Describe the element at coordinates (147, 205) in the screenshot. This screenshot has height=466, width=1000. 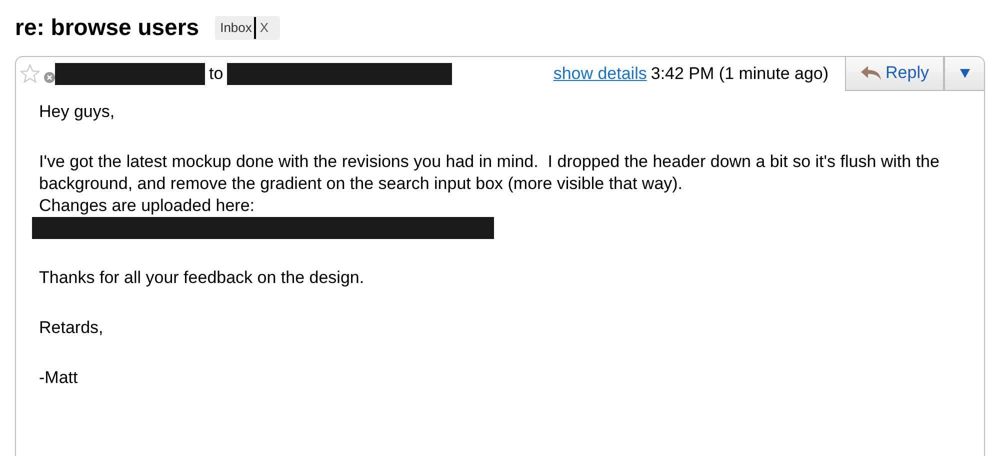
I see `message-text: Changes are uploaded here:` at that location.